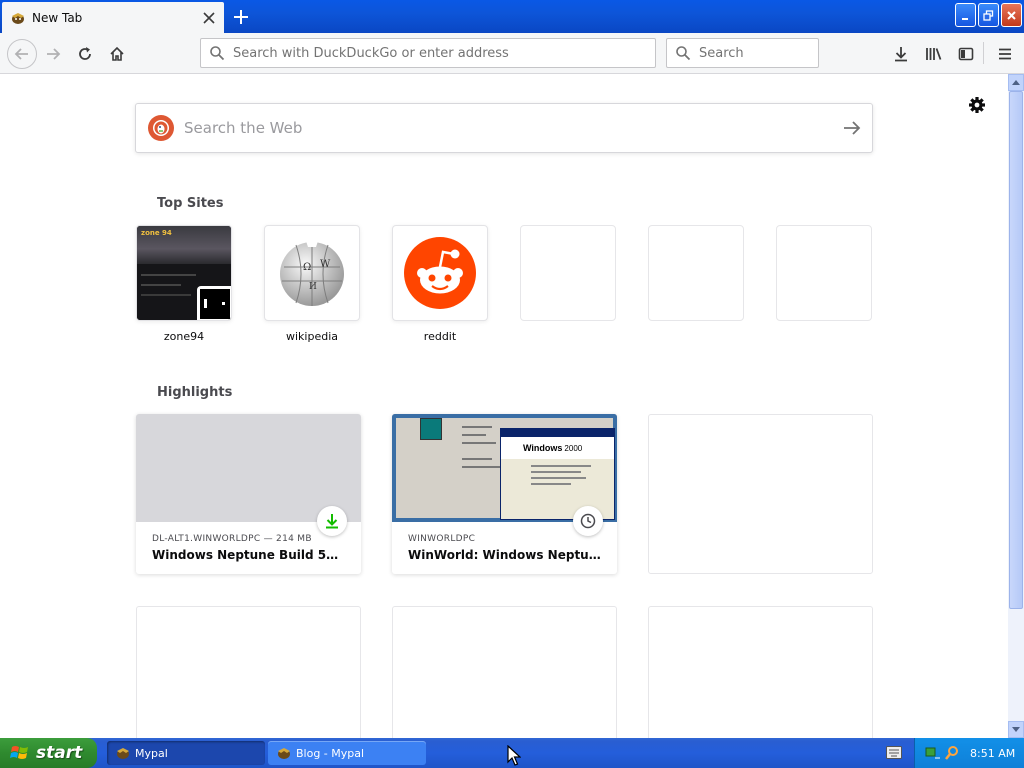  I want to click on title-bar: New Tab, so click(512, 16).